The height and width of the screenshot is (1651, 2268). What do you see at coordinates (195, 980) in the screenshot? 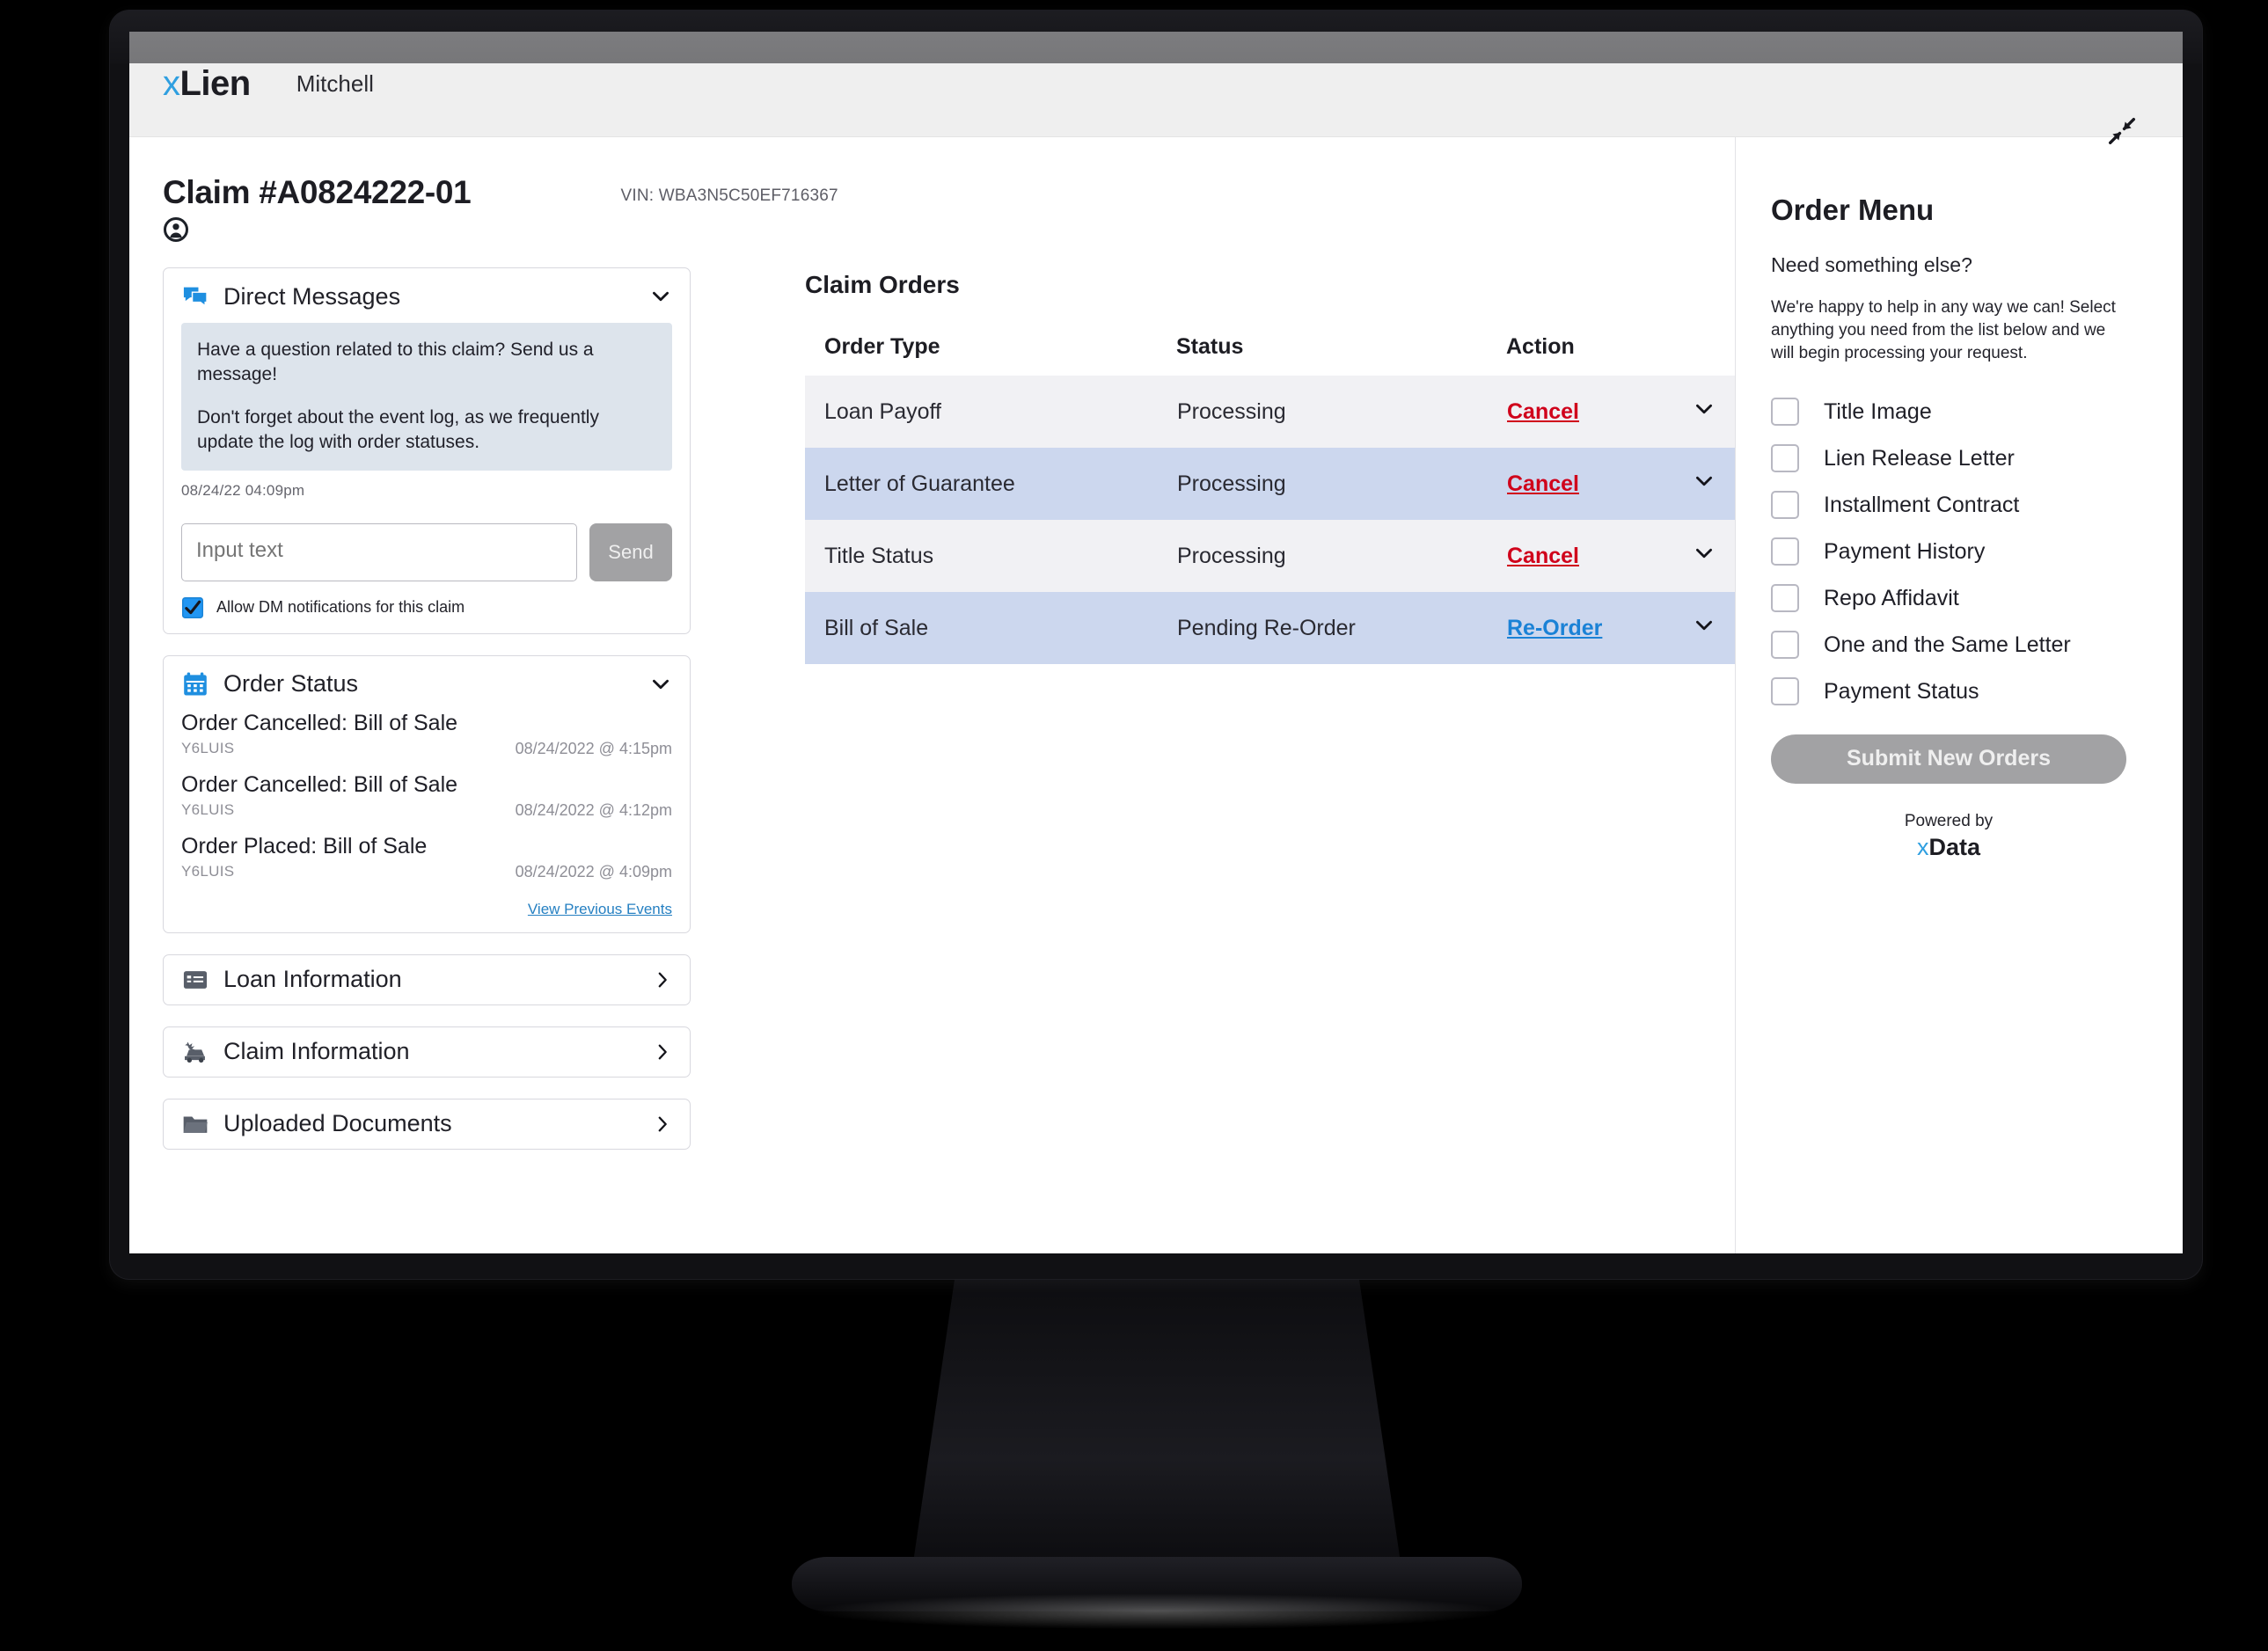
I see `credit-card-icon` at bounding box center [195, 980].